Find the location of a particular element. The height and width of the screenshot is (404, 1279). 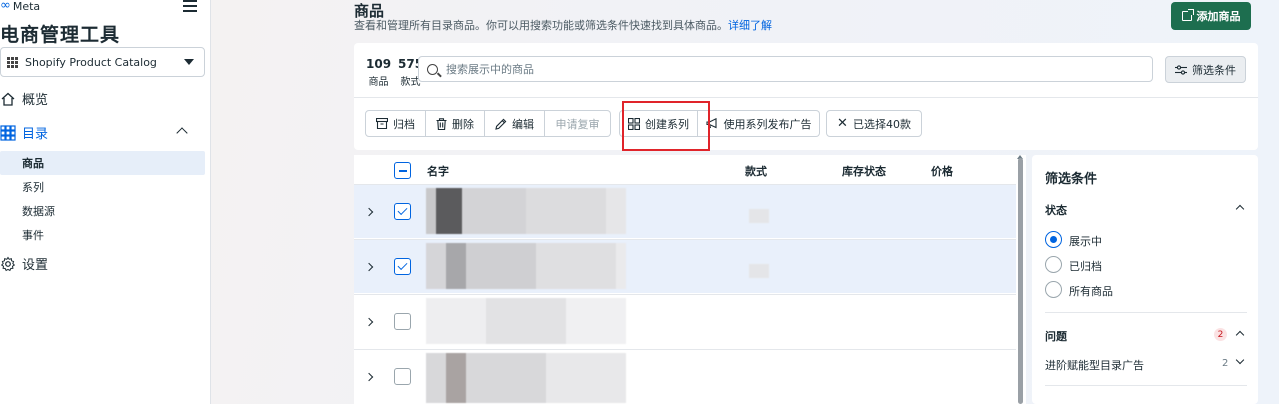

highlight-annotation is located at coordinates (666, 126).